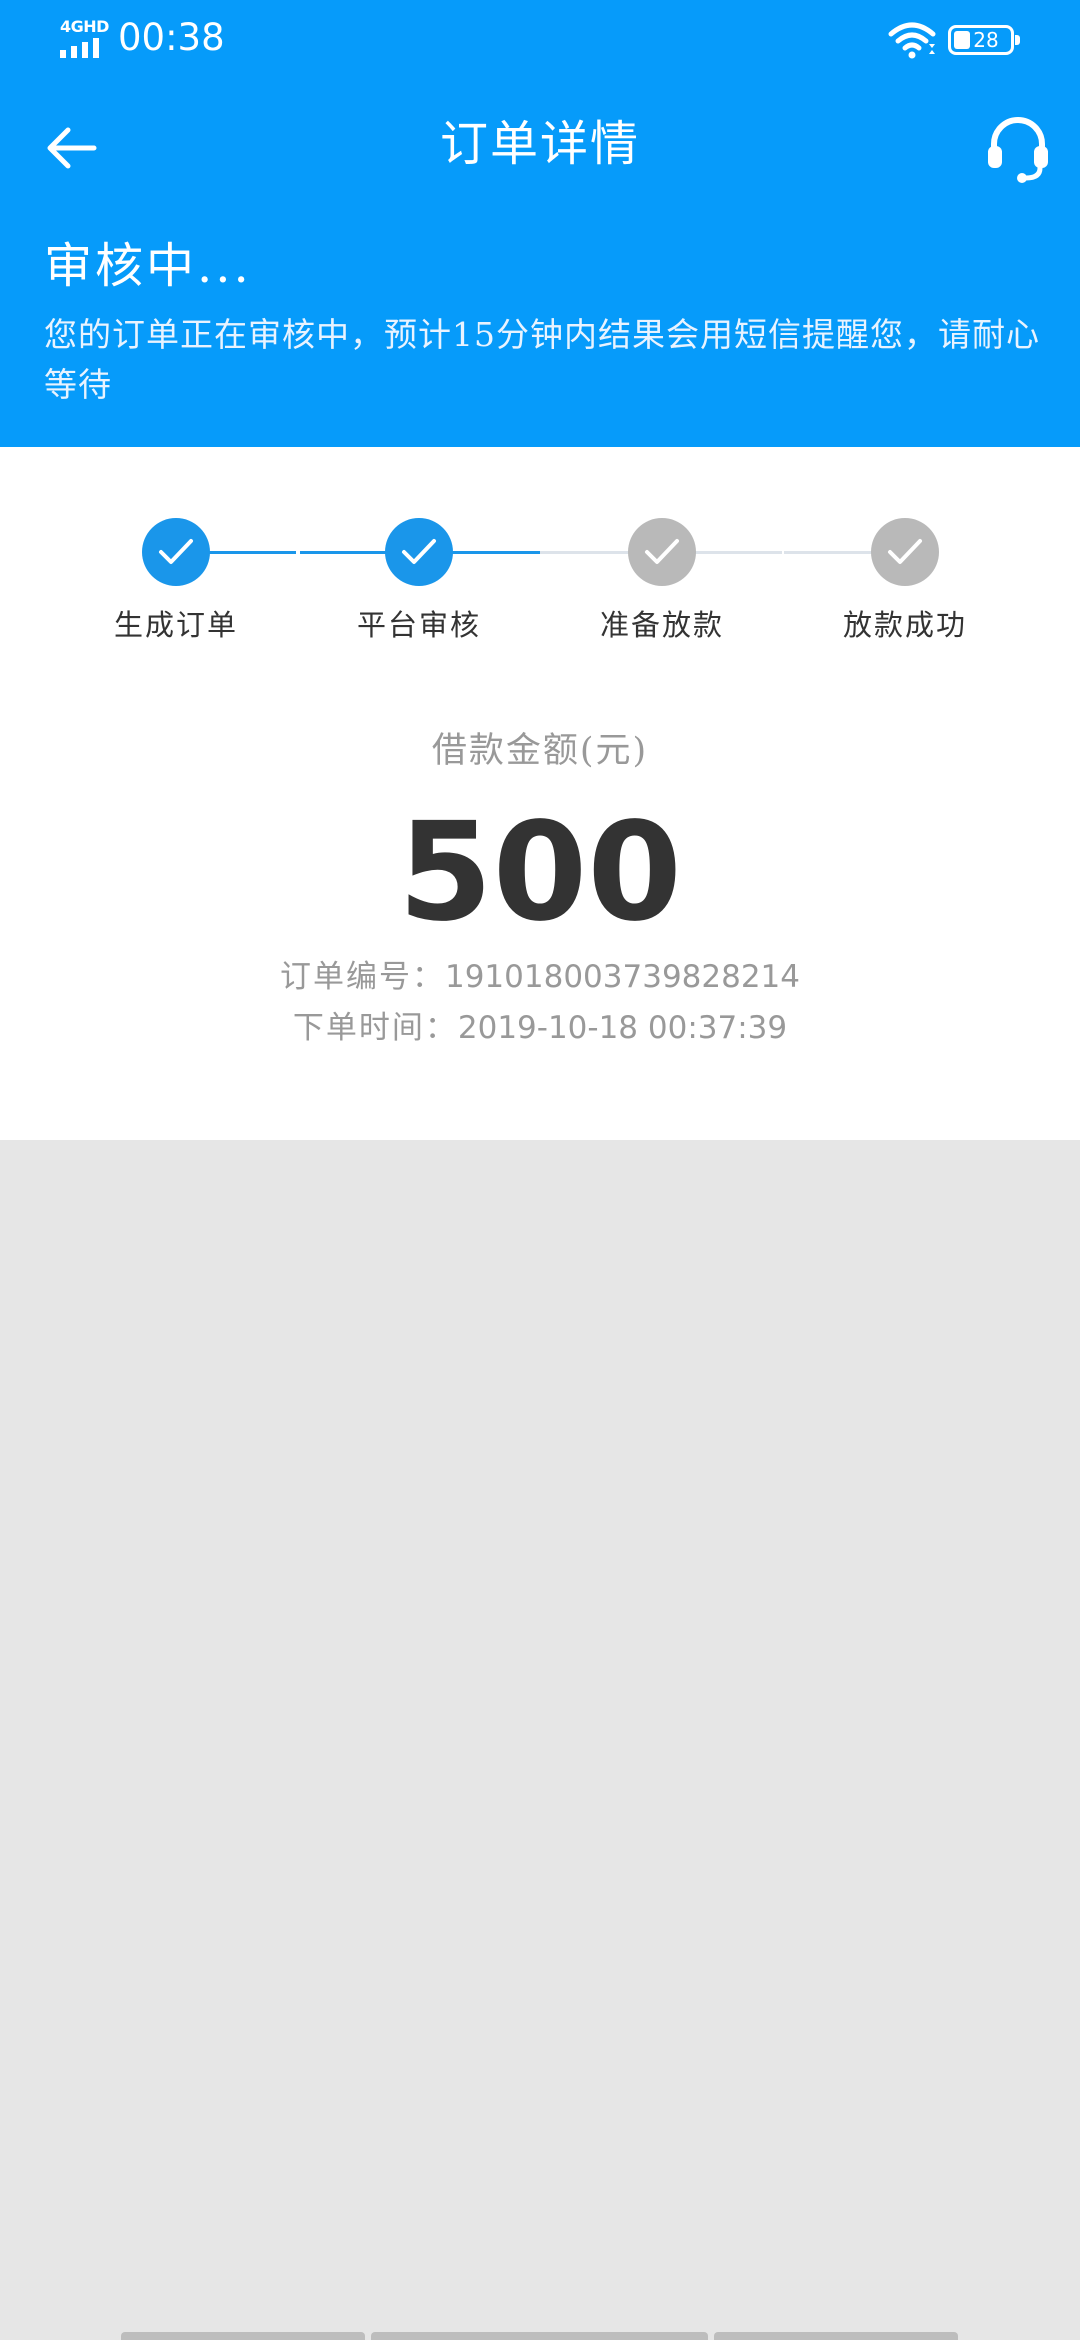 Image resolution: width=1080 pixels, height=2340 pixels. I want to click on step-1-label: 生成订单, so click(175, 625).